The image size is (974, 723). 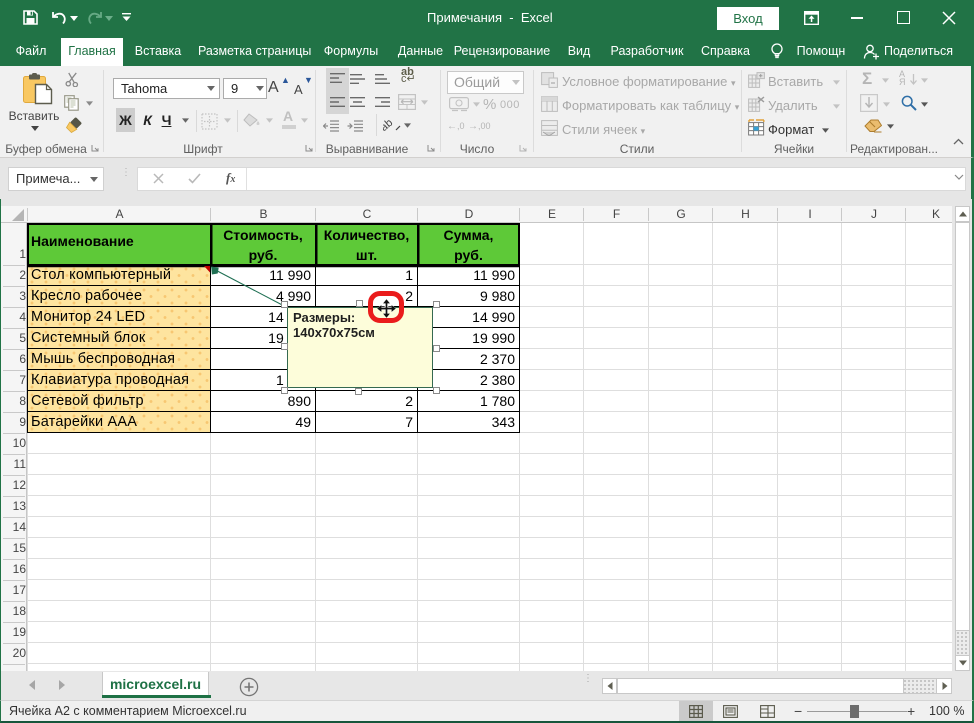 What do you see at coordinates (389, 125) in the screenshot?
I see `svg-text: ab` at bounding box center [389, 125].